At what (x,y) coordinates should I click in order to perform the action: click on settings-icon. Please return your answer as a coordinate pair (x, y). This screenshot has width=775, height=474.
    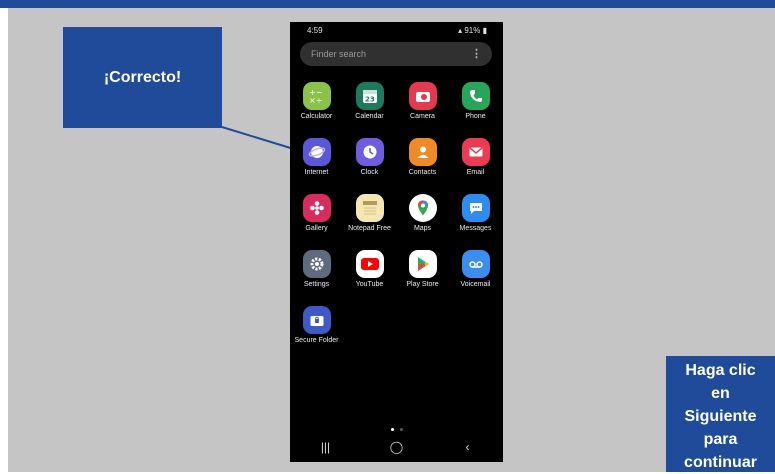
    Looking at the image, I should click on (316, 264).